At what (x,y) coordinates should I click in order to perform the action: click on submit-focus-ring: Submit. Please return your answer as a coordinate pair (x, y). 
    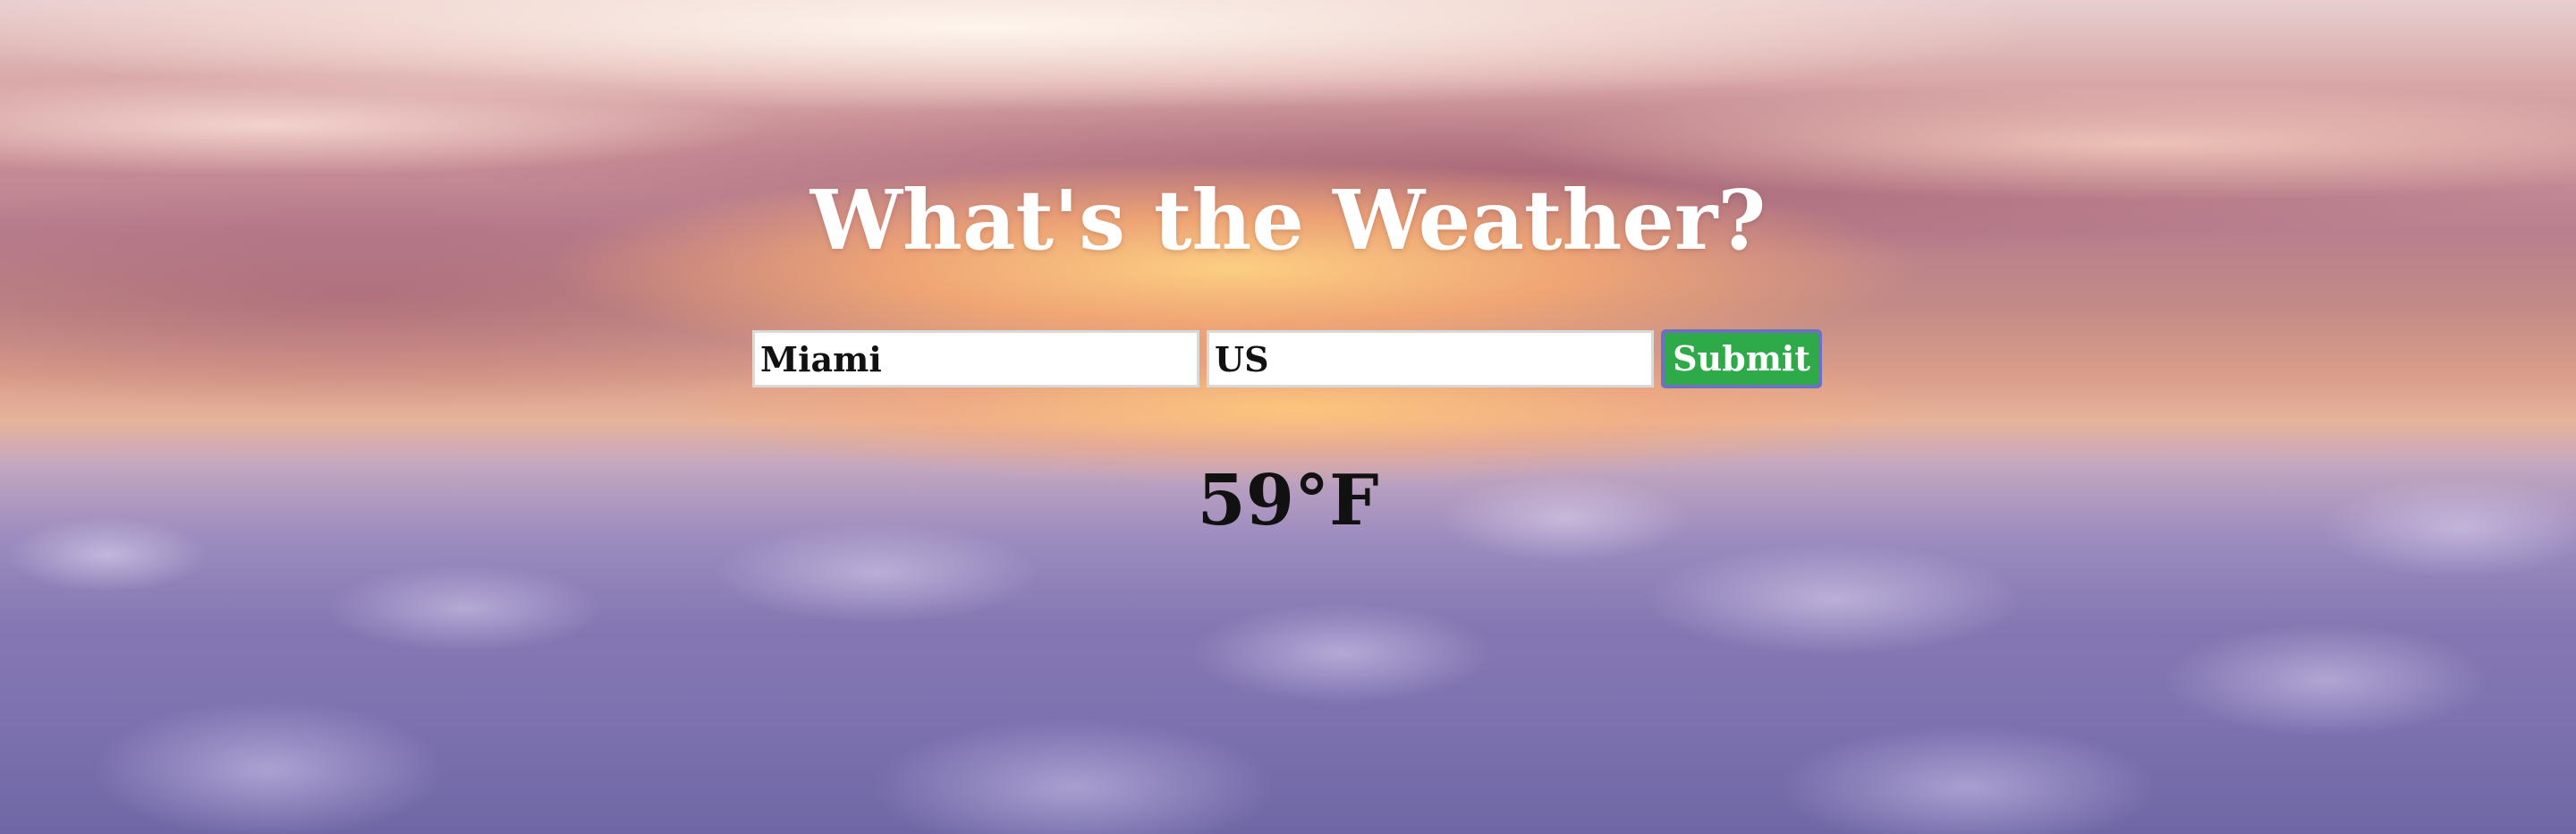
    Looking at the image, I should click on (1741, 358).